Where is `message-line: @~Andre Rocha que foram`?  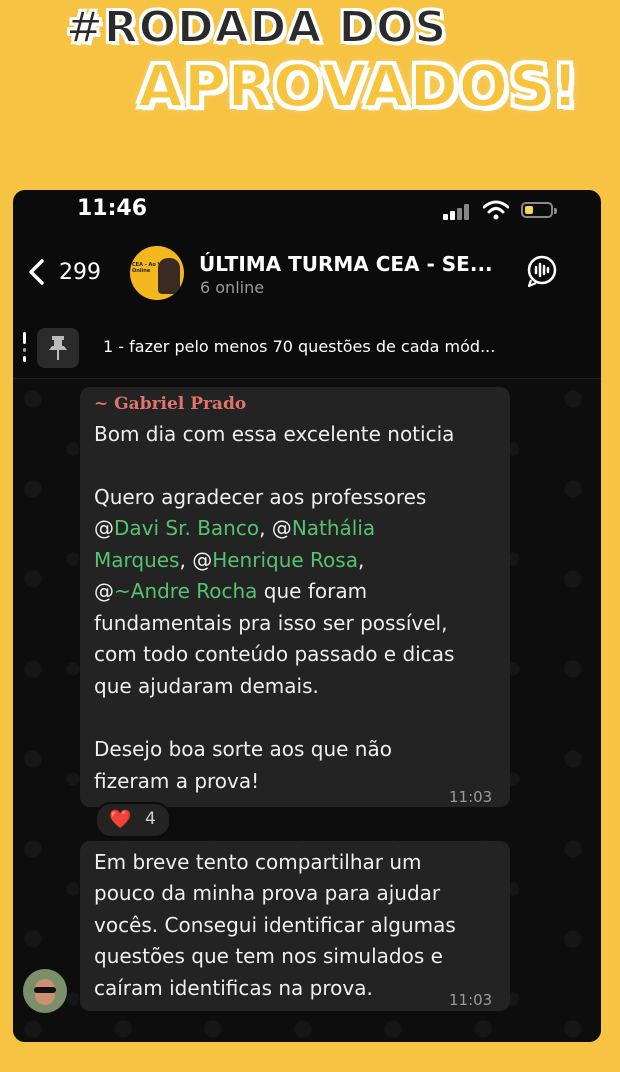 message-line: @~Andre Rocha que foram is located at coordinates (231, 591).